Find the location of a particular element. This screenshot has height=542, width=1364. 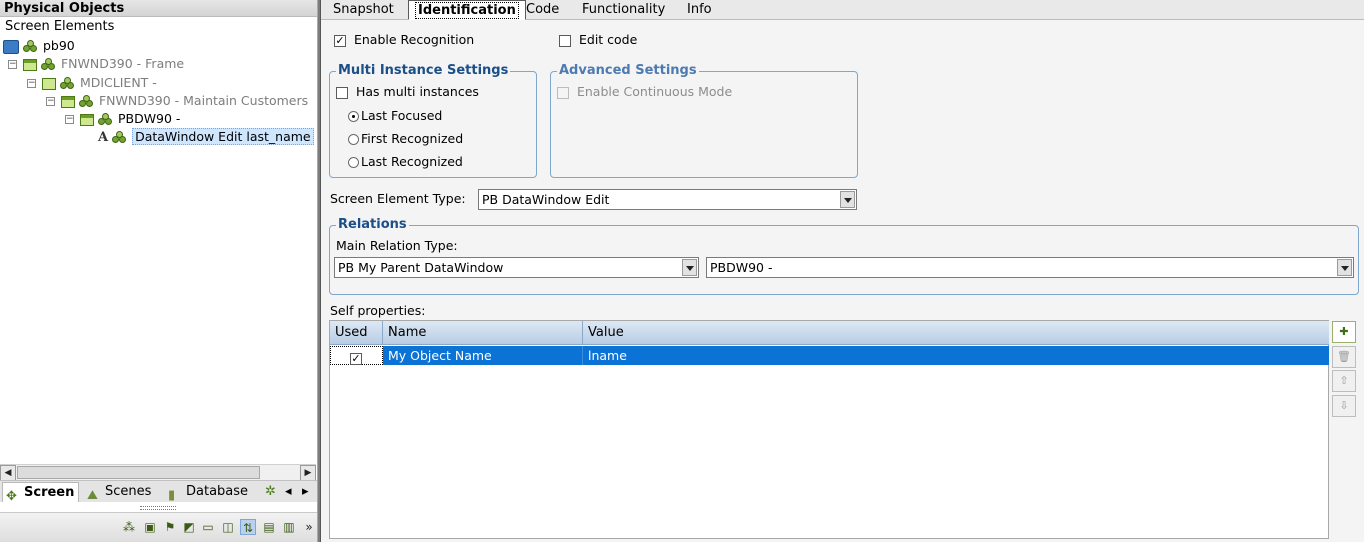

tree-item-mdiclient: − MDICLIENT - is located at coordinates (92, 83).